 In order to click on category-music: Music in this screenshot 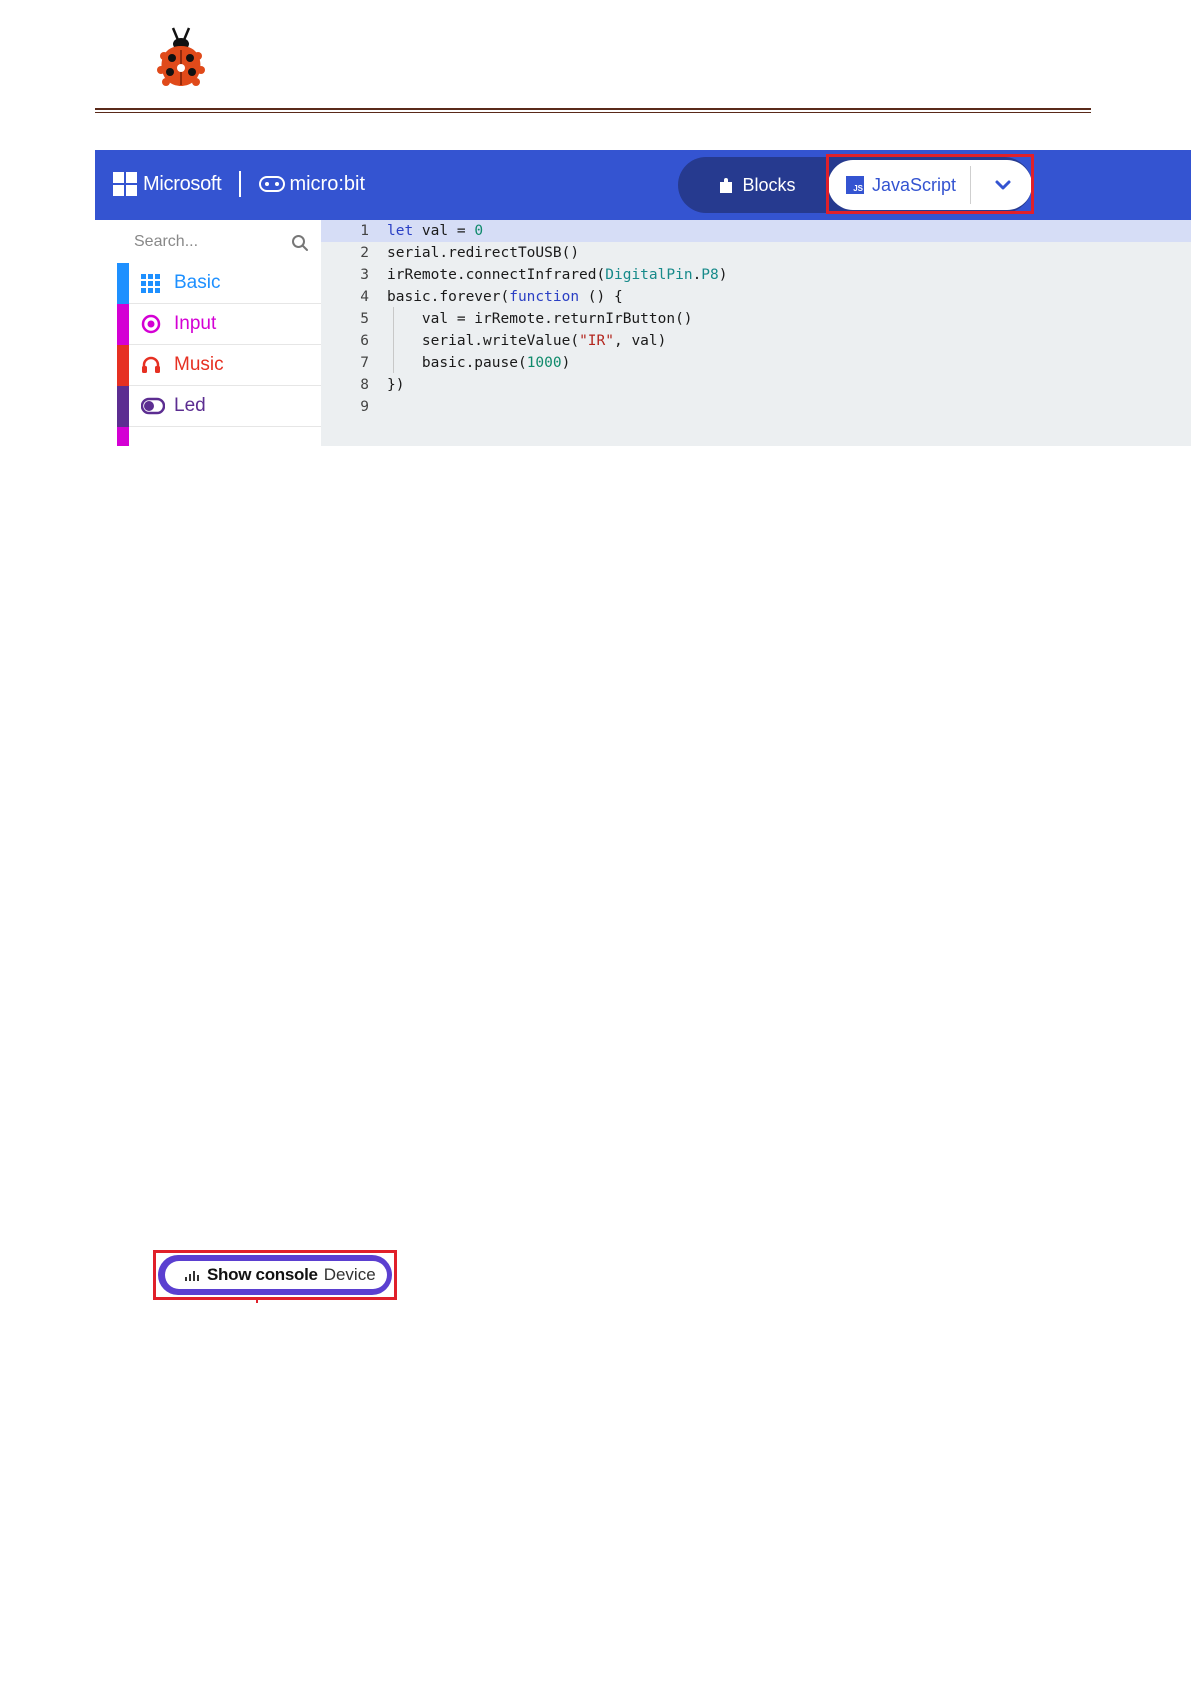, I will do `click(219, 365)`.